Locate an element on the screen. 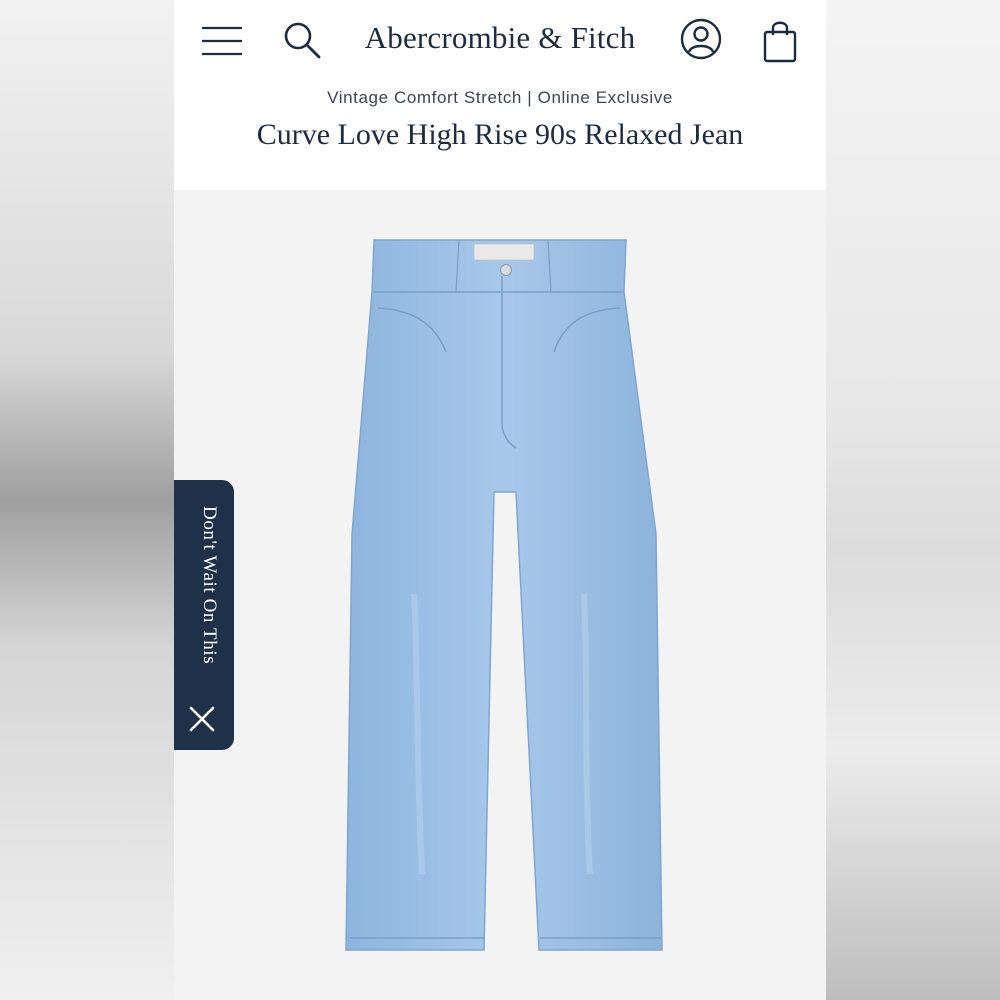 This screenshot has height=1000, width=1000. close-icon is located at coordinates (202, 719).